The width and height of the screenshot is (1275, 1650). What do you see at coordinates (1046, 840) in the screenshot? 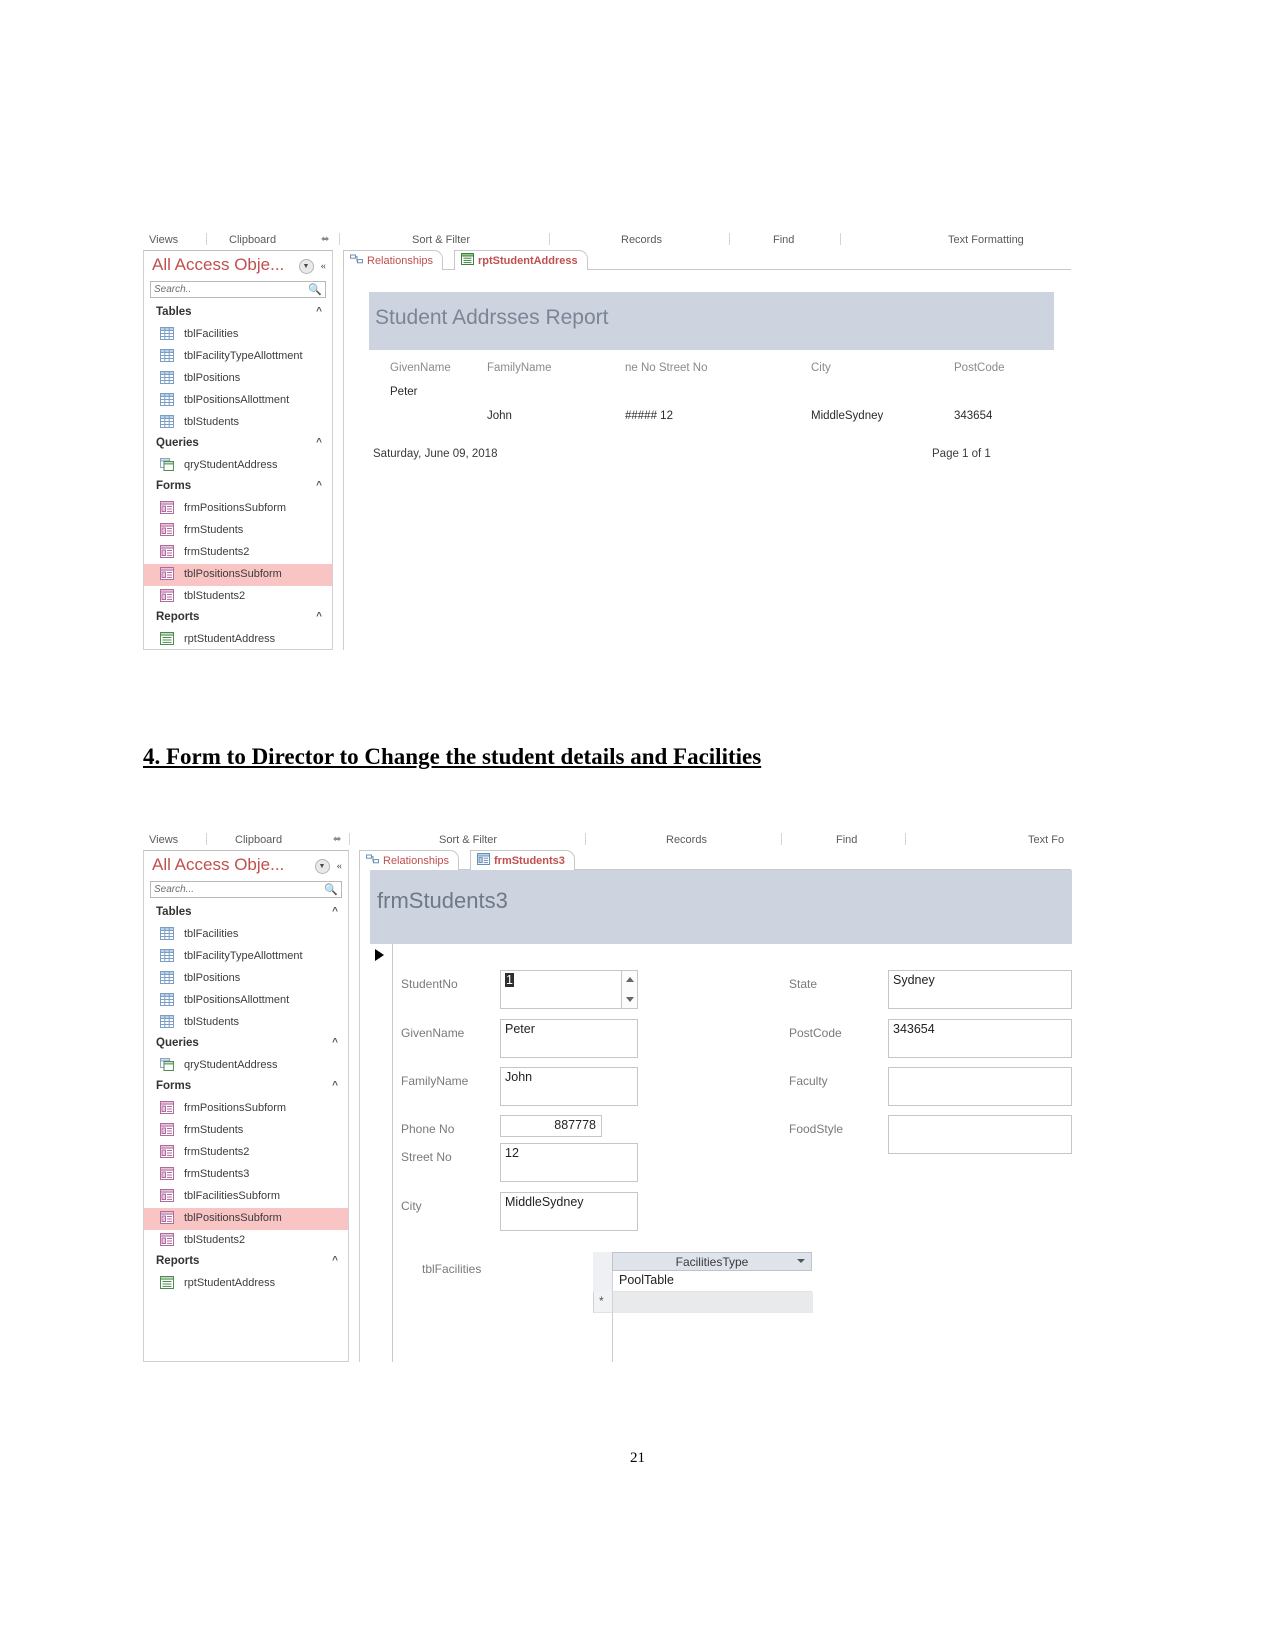
I see `ribbon-group-text-formatting: Text Fo` at bounding box center [1046, 840].